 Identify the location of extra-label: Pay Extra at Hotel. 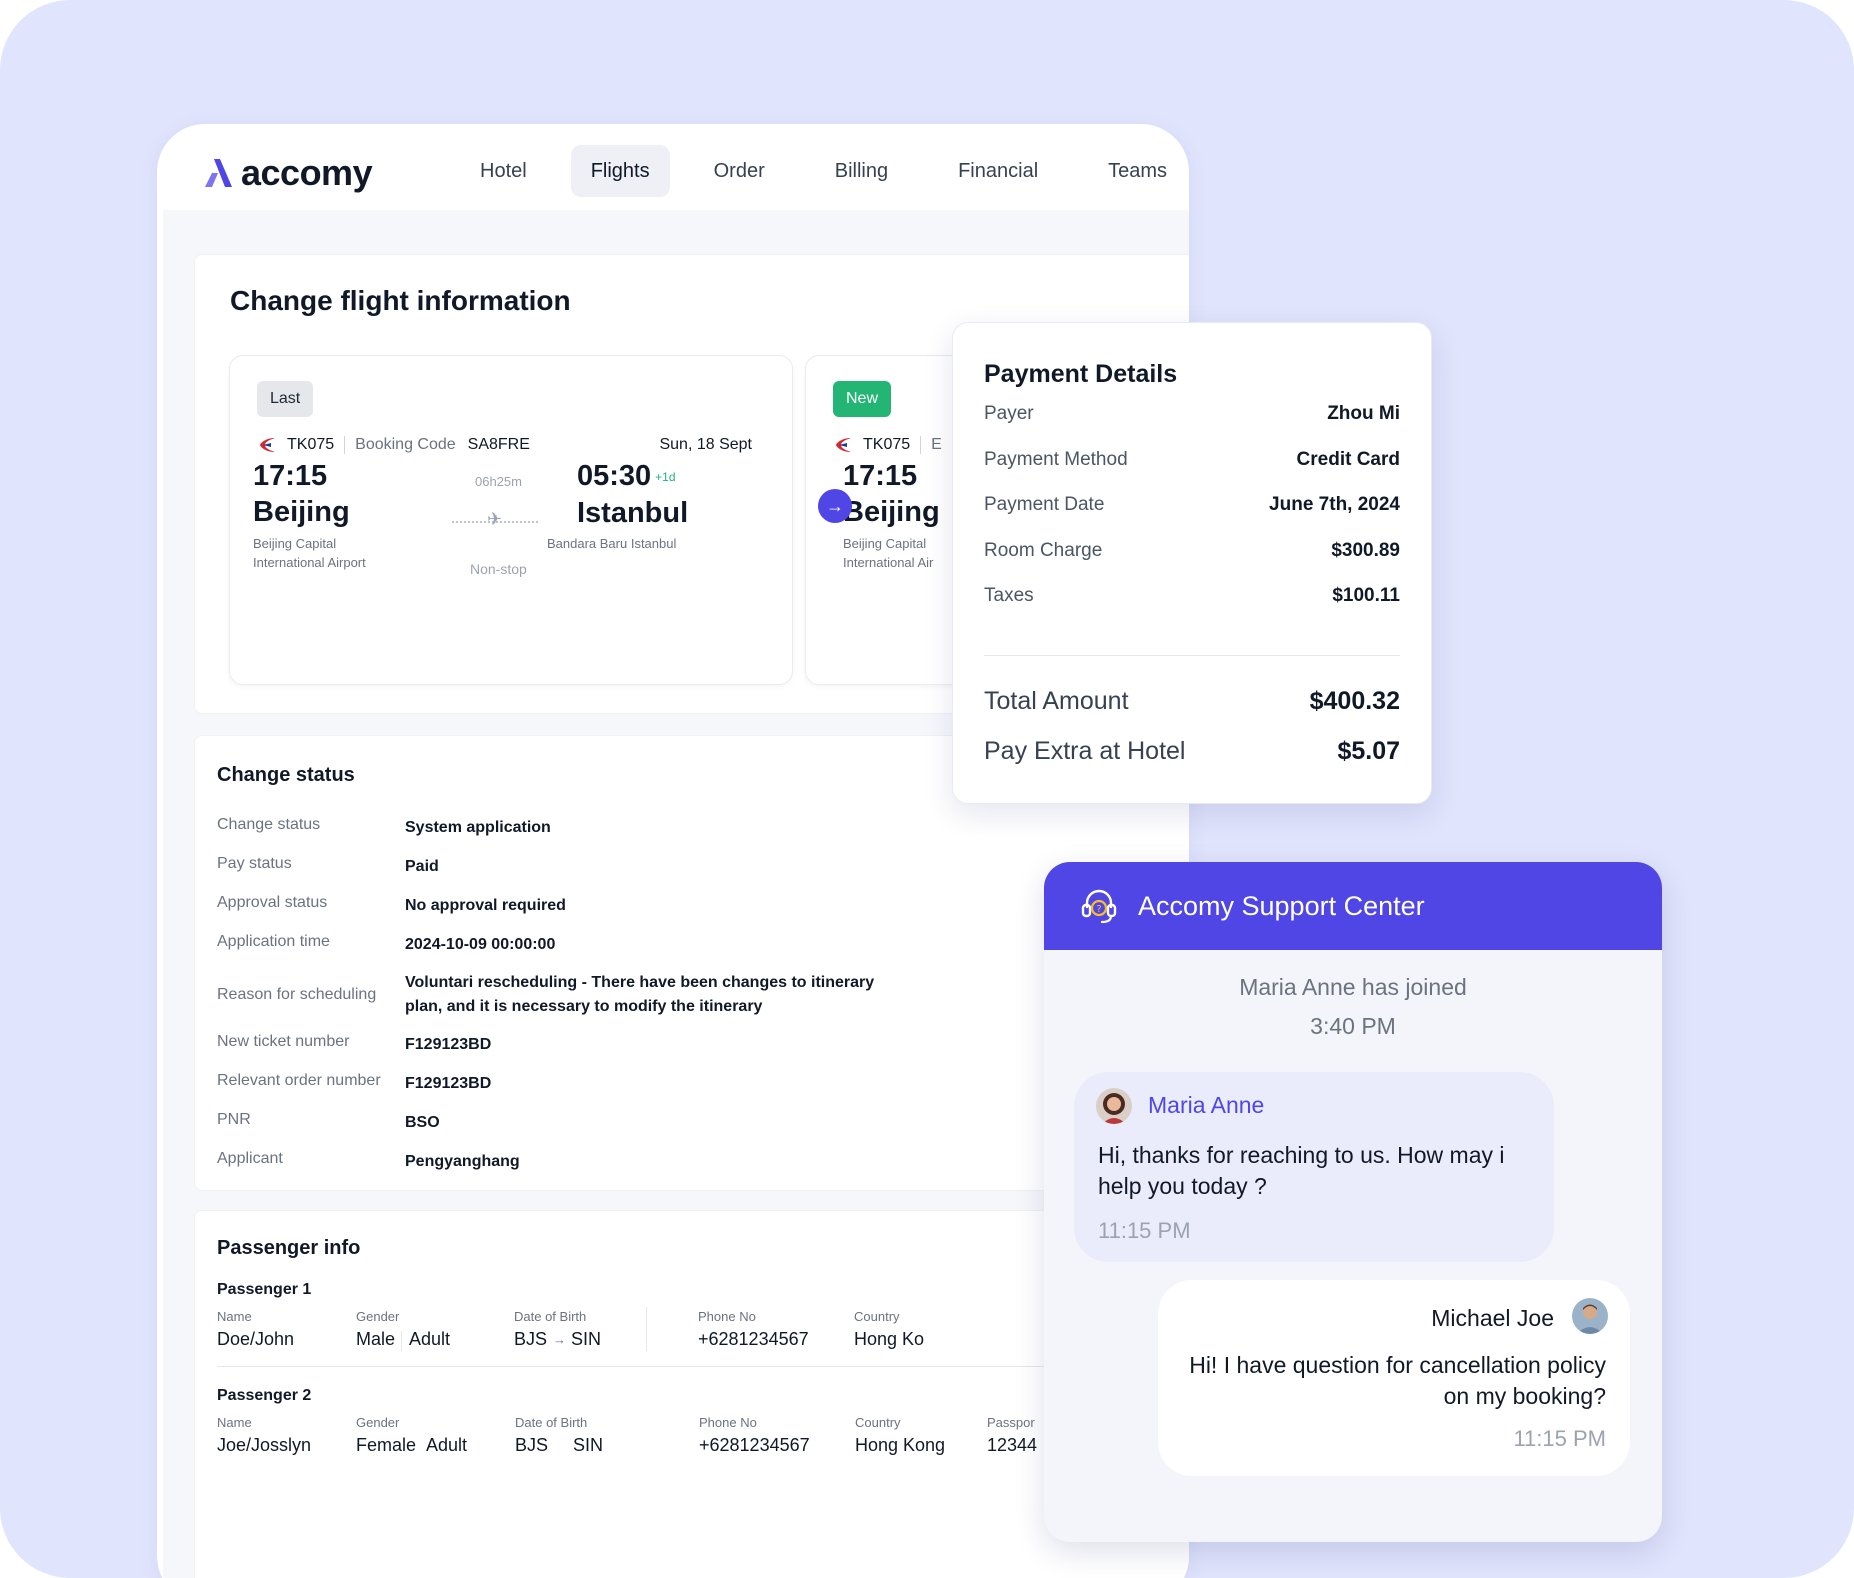
(1085, 751).